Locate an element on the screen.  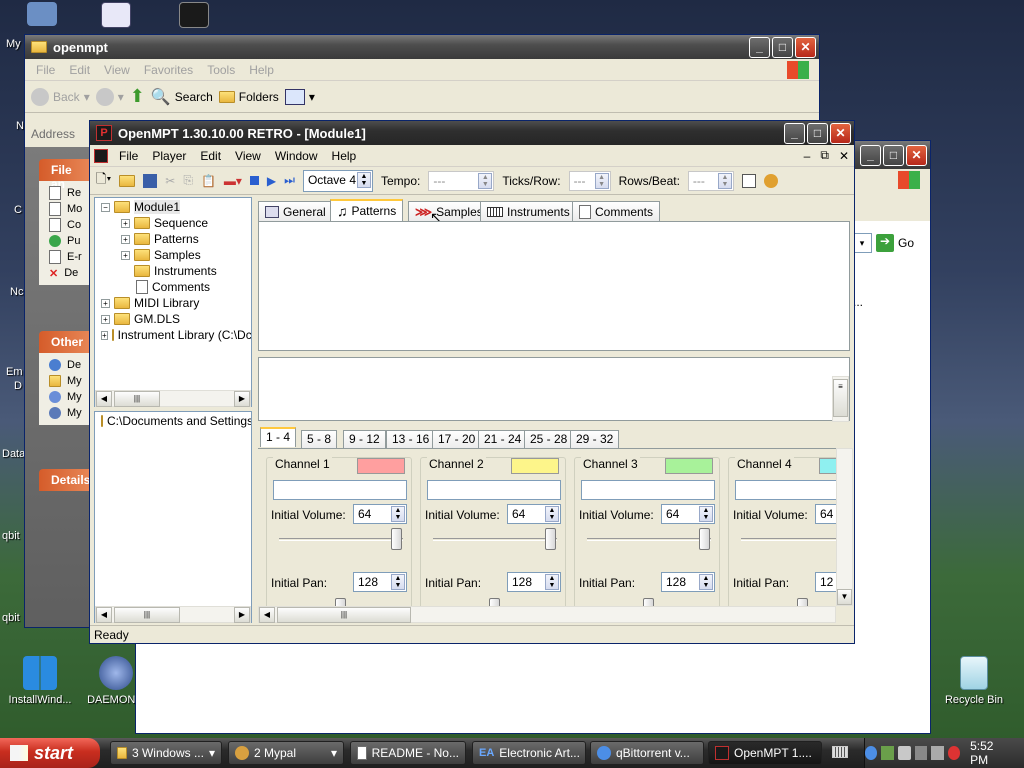
tab-samples: ⋙ Samples is located at coordinates (449, 211).